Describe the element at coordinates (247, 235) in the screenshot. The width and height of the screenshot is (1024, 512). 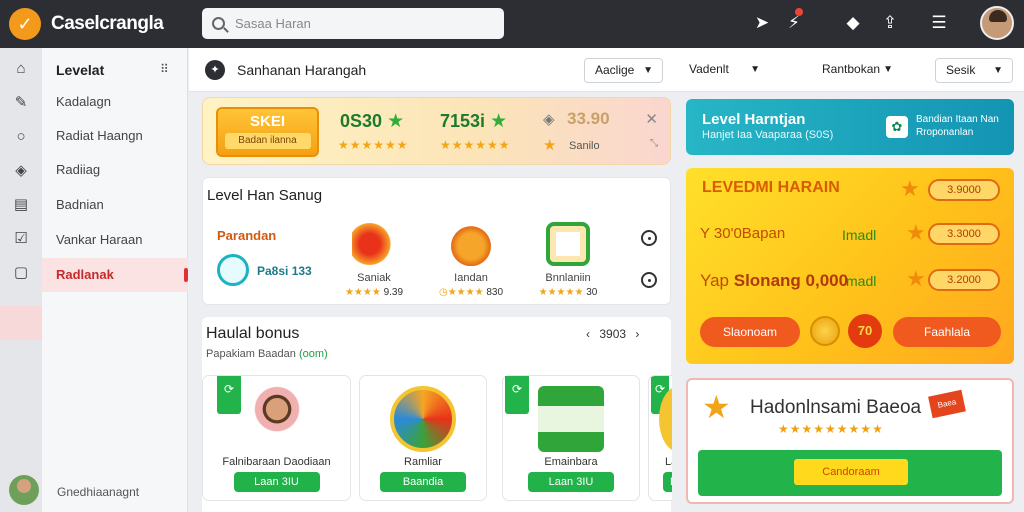
I see `level-card-subtitle: Parandan` at that location.